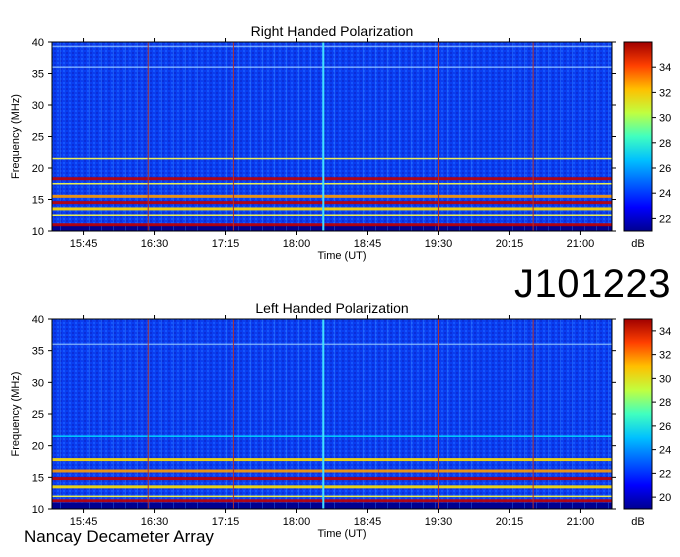 The image size is (680, 557). I want to click on colorbar-tick-label: 26, so click(665, 169).